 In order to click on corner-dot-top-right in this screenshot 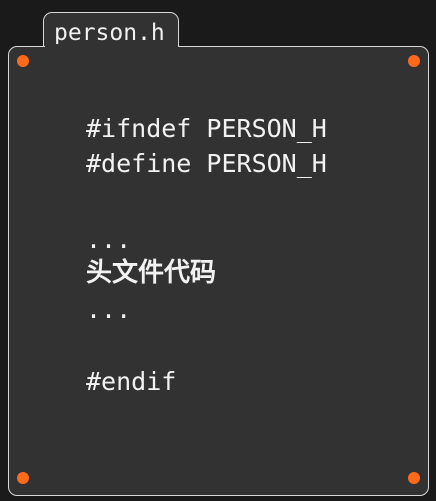, I will do `click(414, 61)`.